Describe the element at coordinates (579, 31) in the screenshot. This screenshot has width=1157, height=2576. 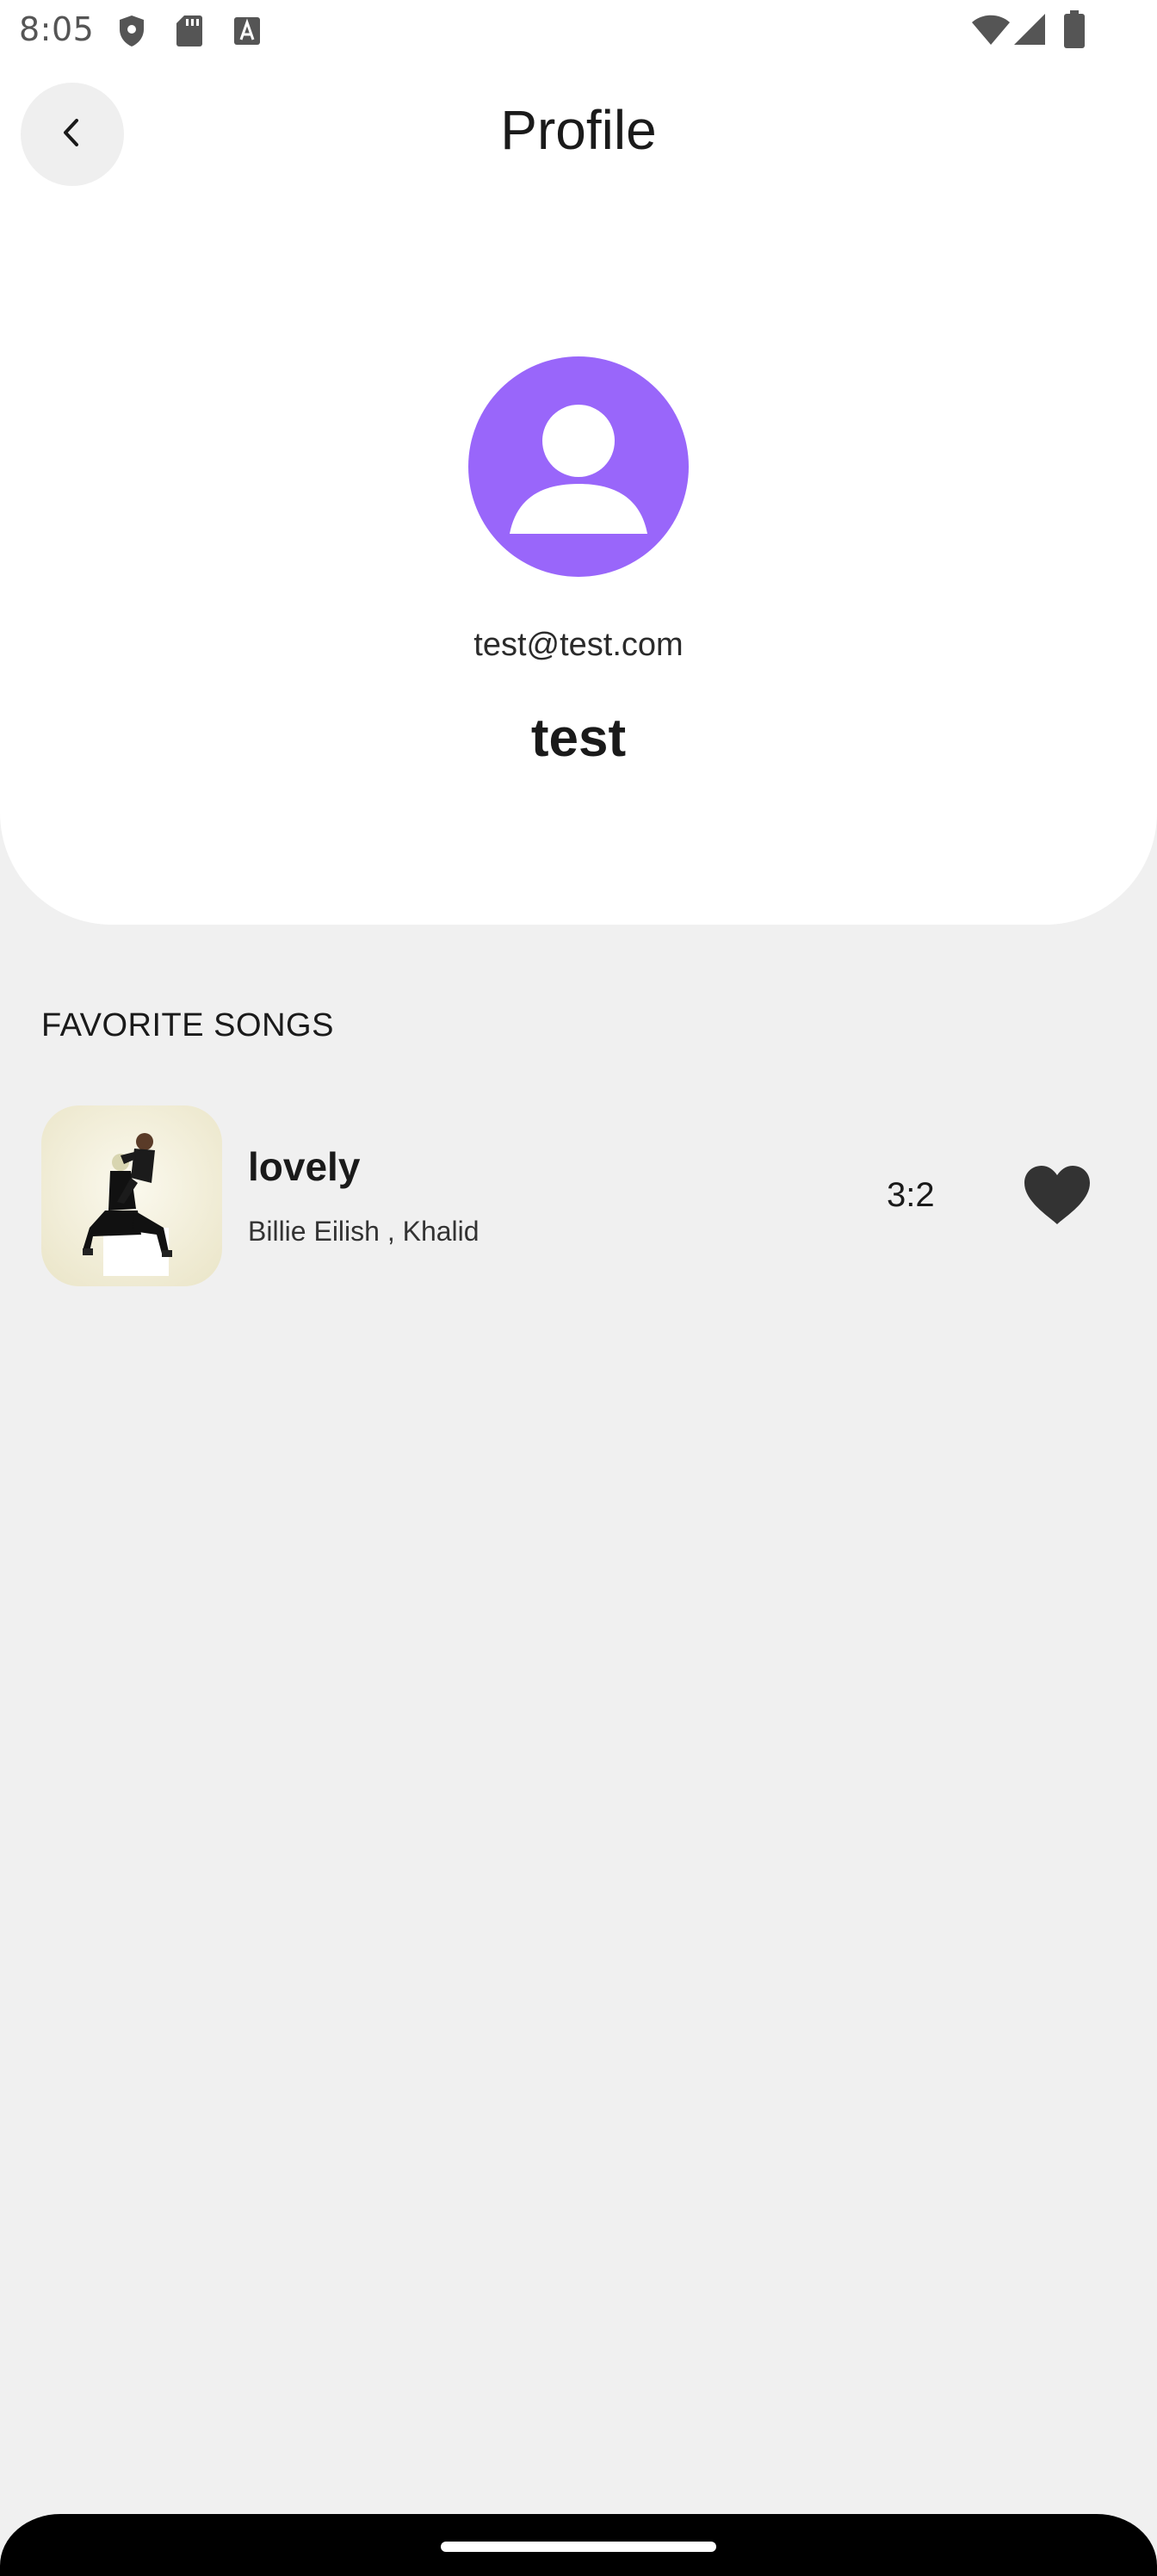
I see `status-bar: 8:05` at that location.